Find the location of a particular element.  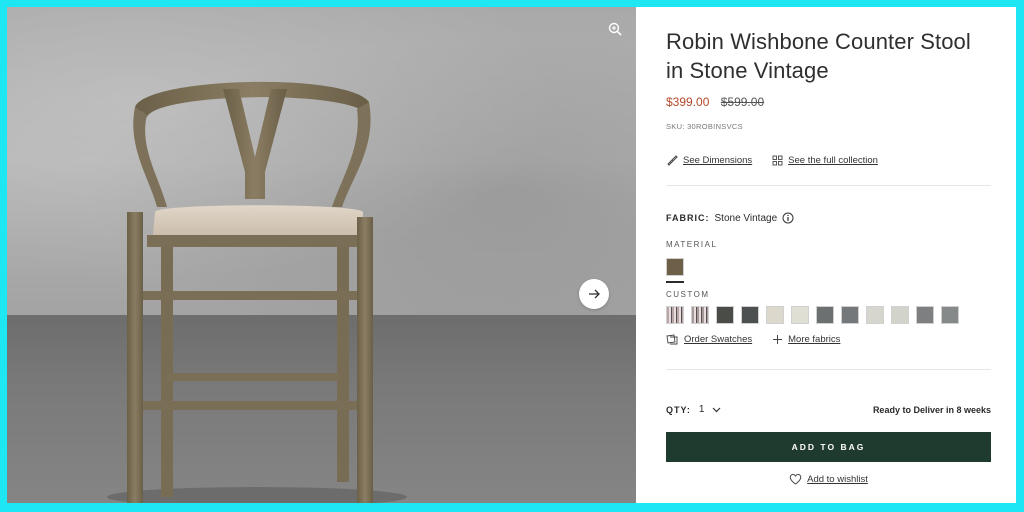

material-label: MATERIAL is located at coordinates (692, 244).